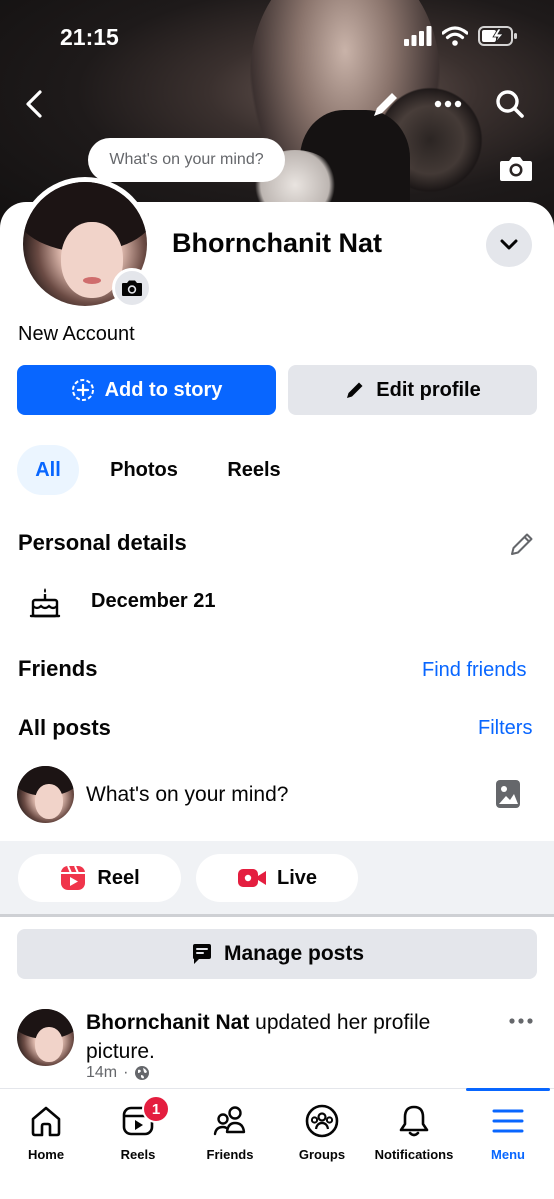 Image resolution: width=554 pixels, height=1199 pixels. I want to click on nav-friends: Friends, so click(230, 1129).